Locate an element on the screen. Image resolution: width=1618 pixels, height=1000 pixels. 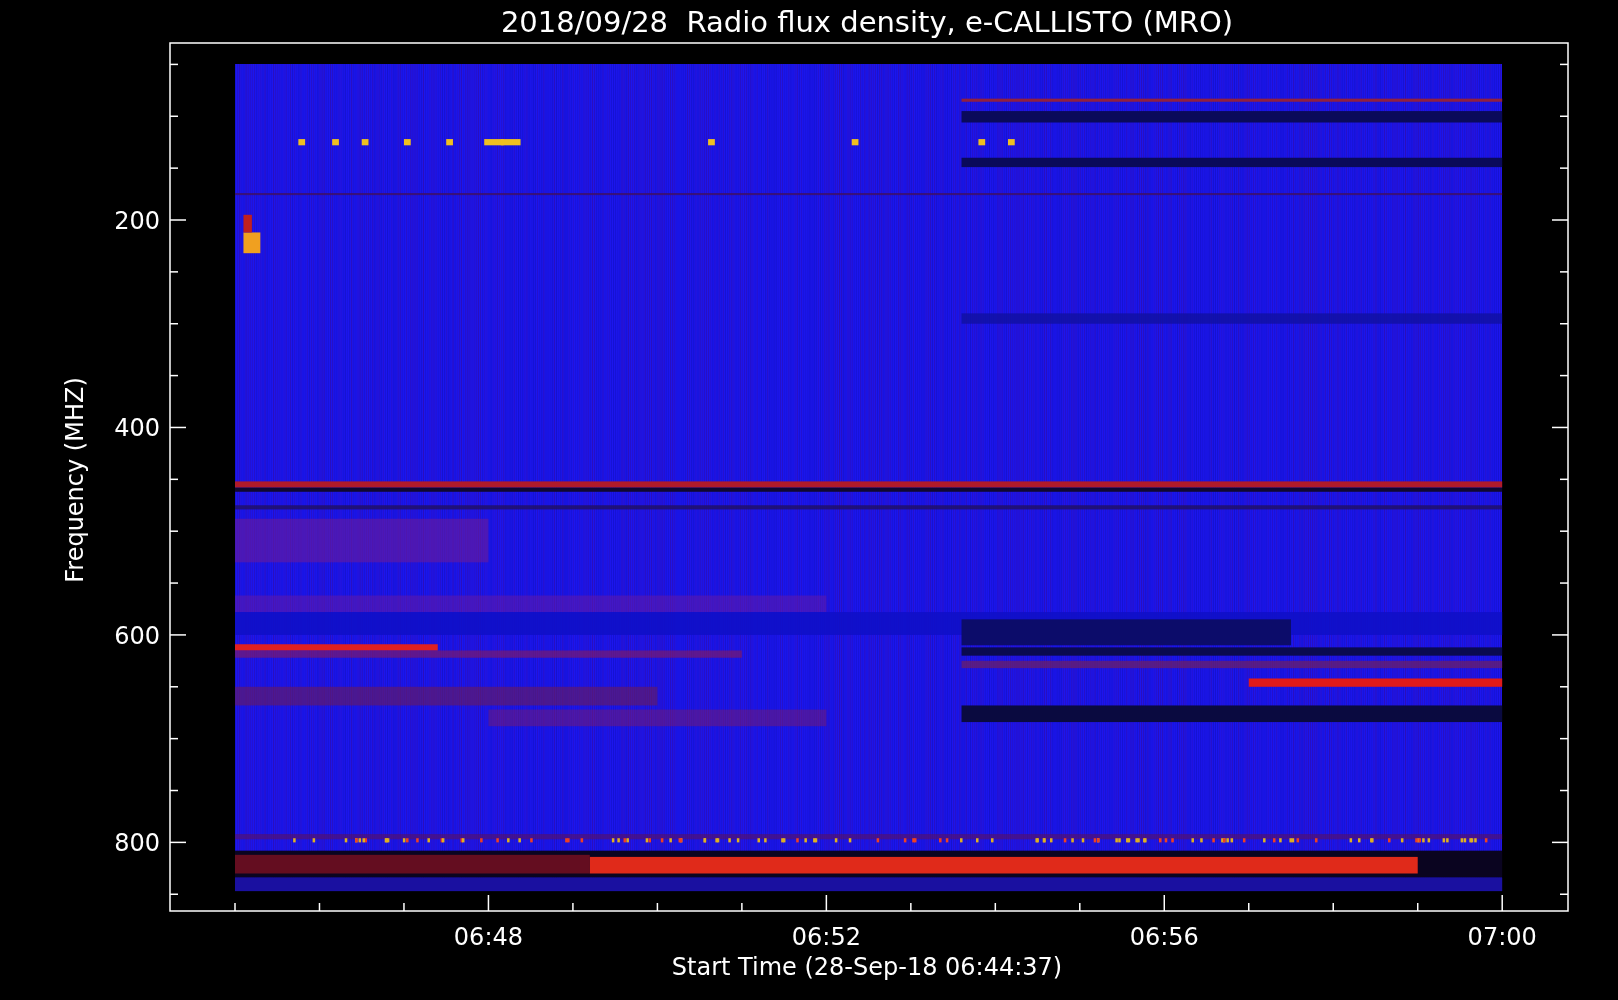
y-axis-label: Frequency (MHZ) is located at coordinates (75, 480).